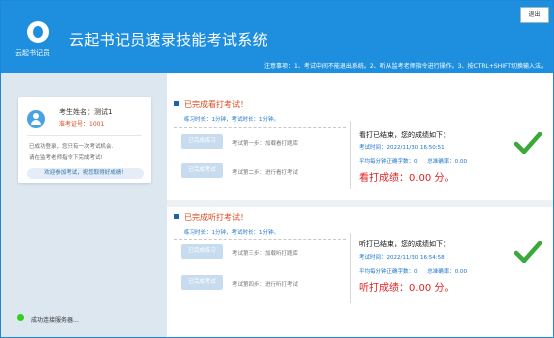 The height and width of the screenshot is (338, 554). I want to click on score-tingda: 听打成绩：0.00 分。, so click(406, 286).